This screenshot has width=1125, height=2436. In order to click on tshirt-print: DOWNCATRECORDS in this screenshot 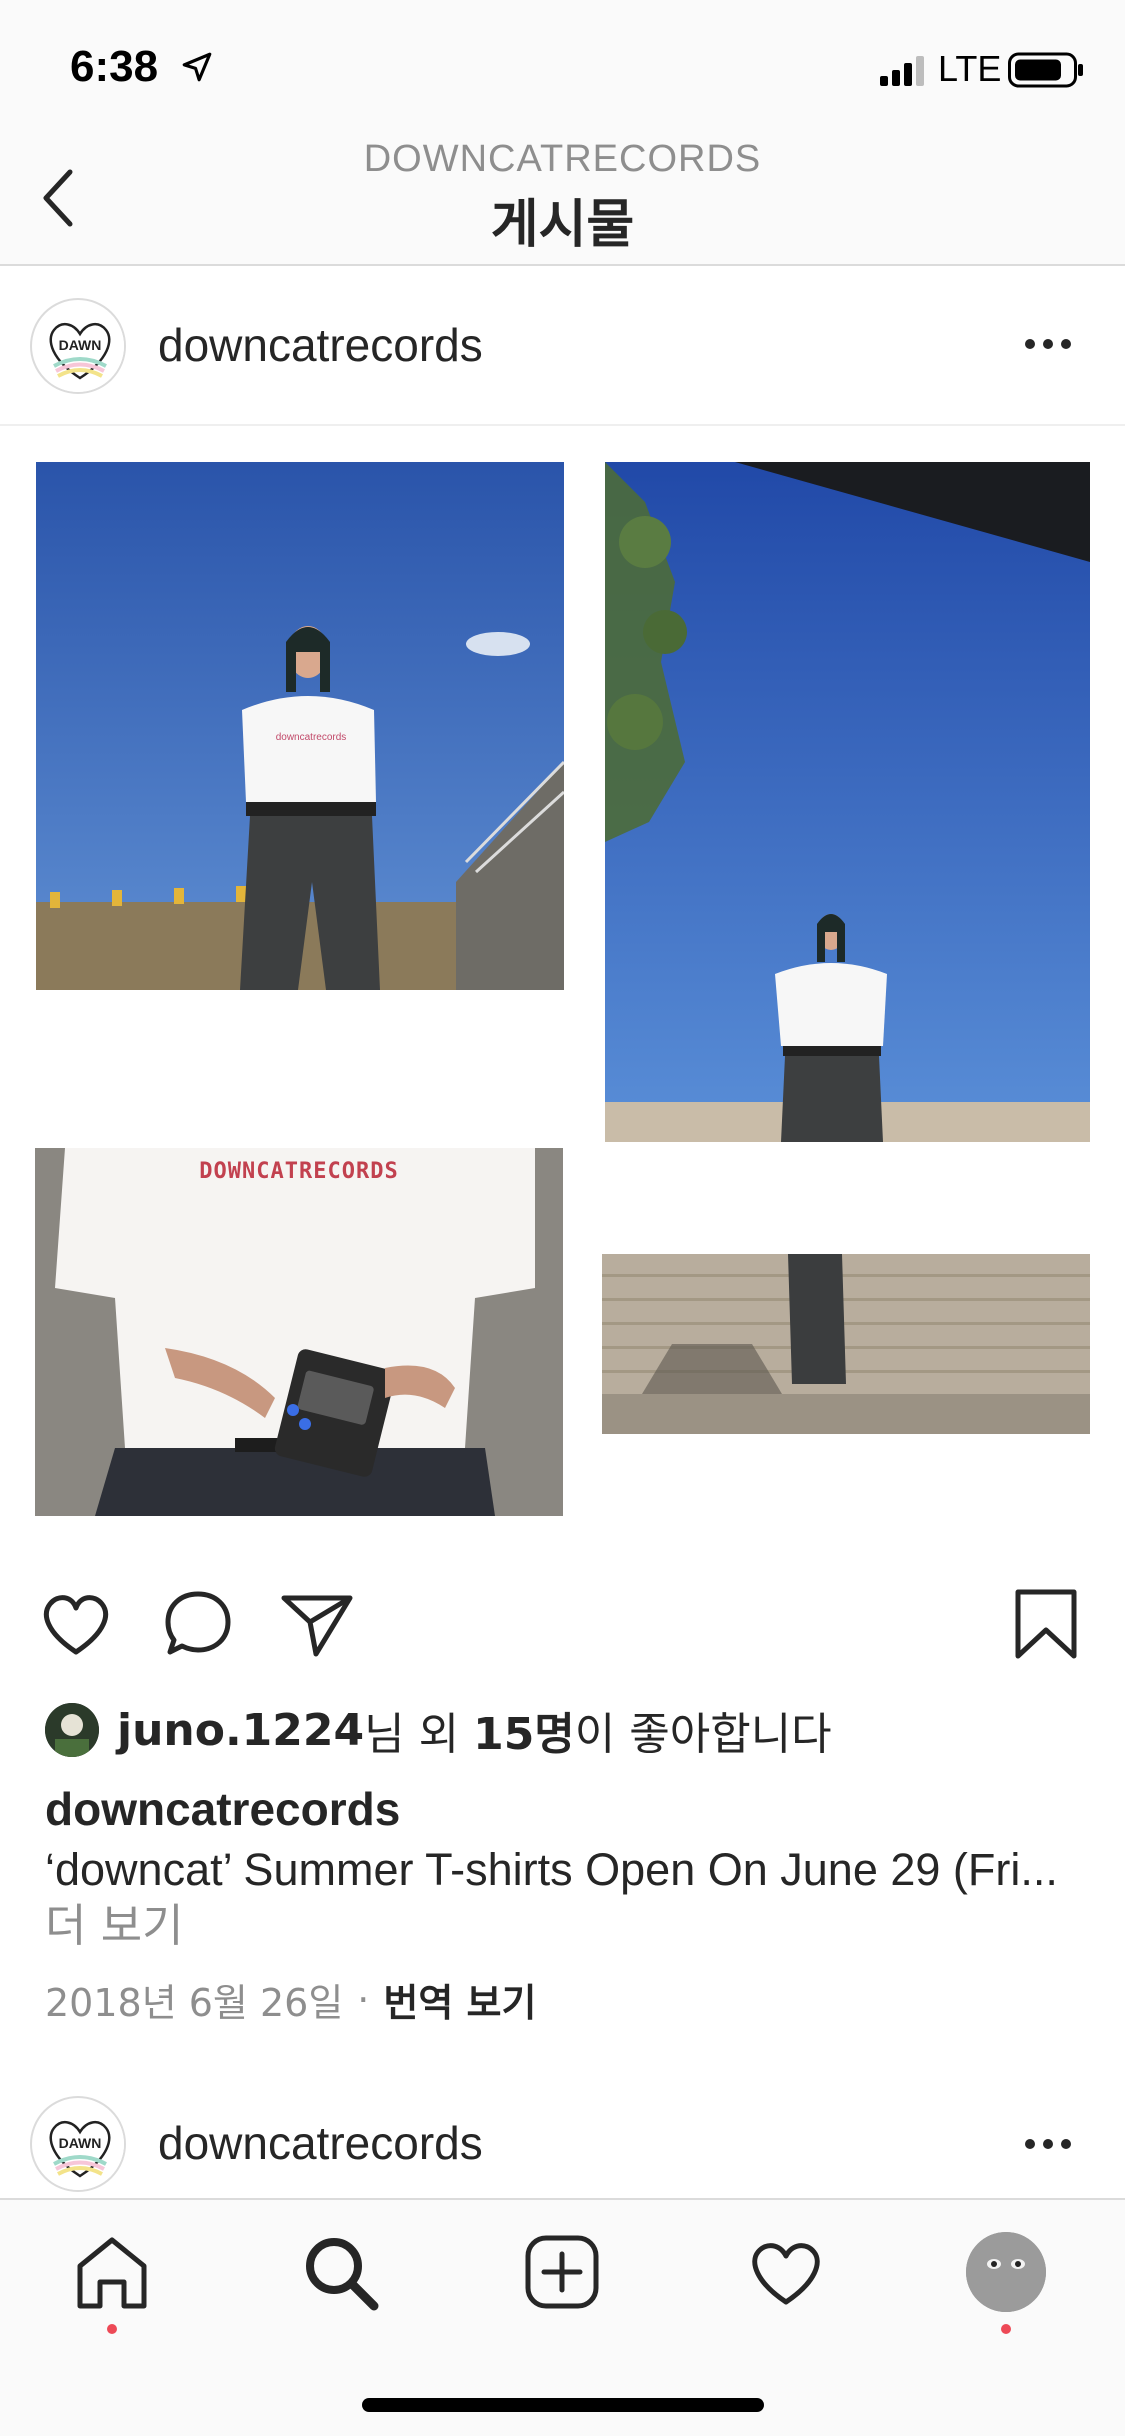, I will do `click(298, 1171)`.